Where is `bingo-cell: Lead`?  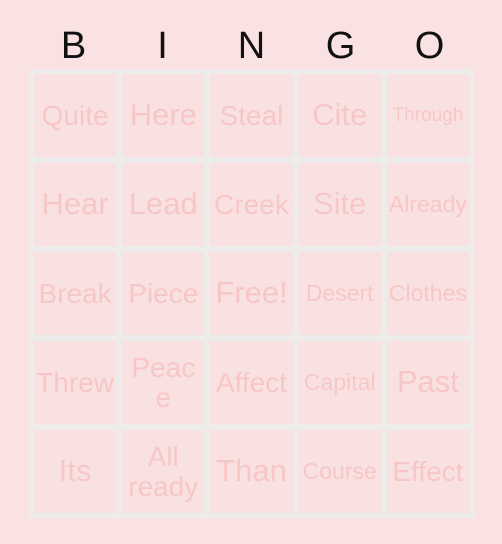
bingo-cell: Lead is located at coordinates (163, 204).